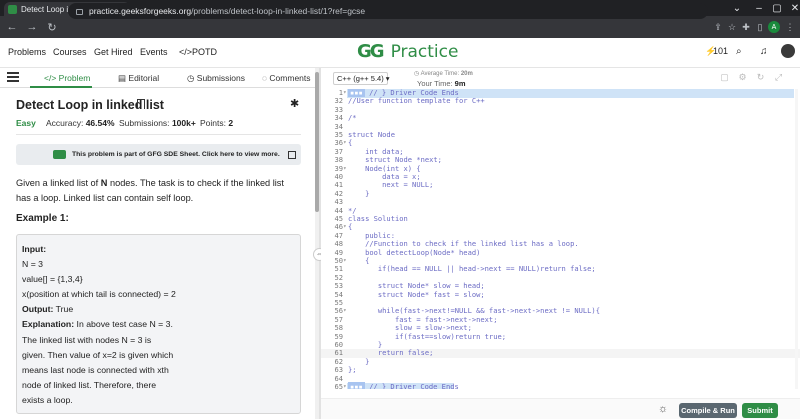 Image resolution: width=800 pixels, height=419 pixels. What do you see at coordinates (79, 12) in the screenshot?
I see `lock-icon` at bounding box center [79, 12].